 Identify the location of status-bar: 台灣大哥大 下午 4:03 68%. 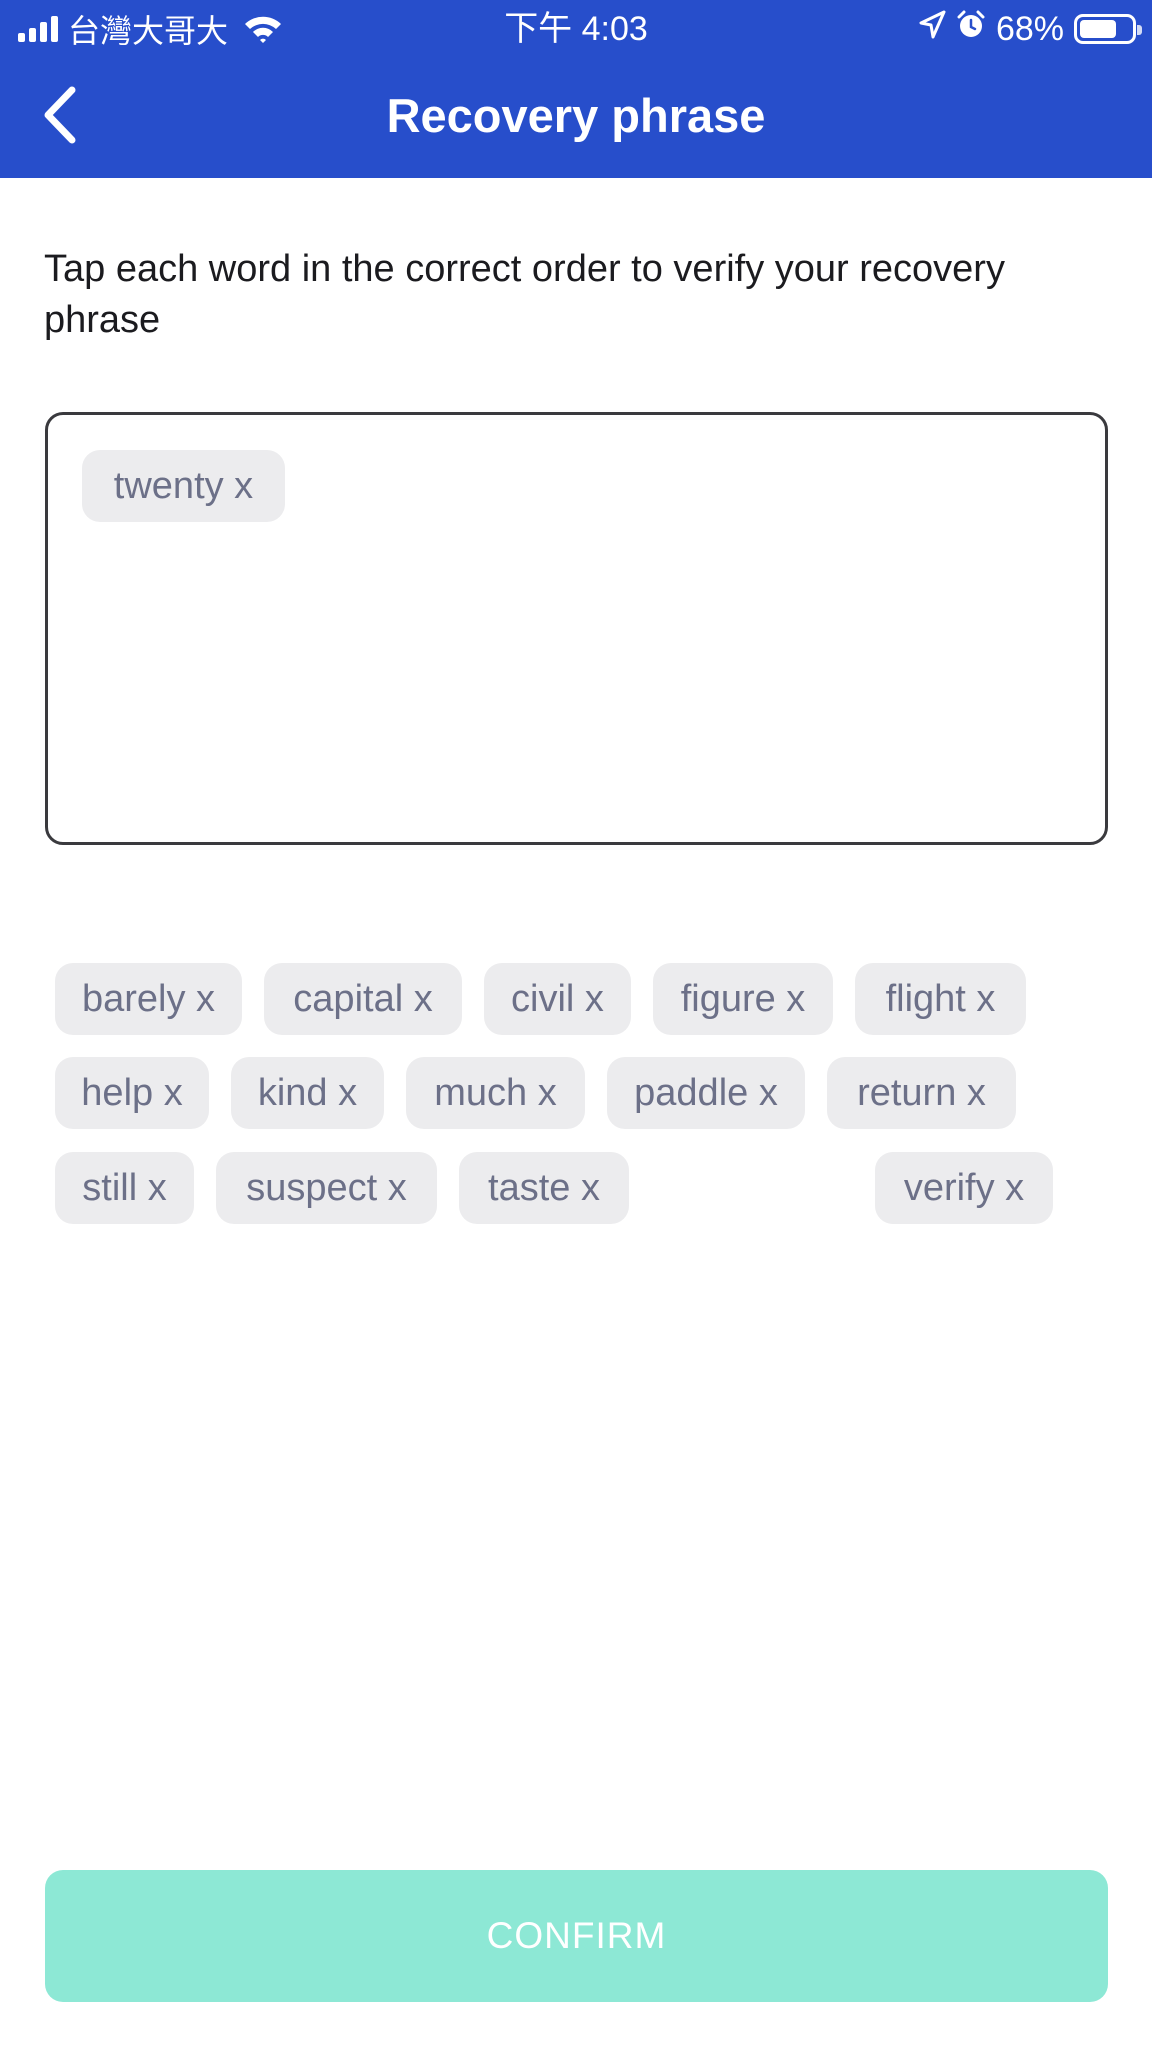
(576, 29).